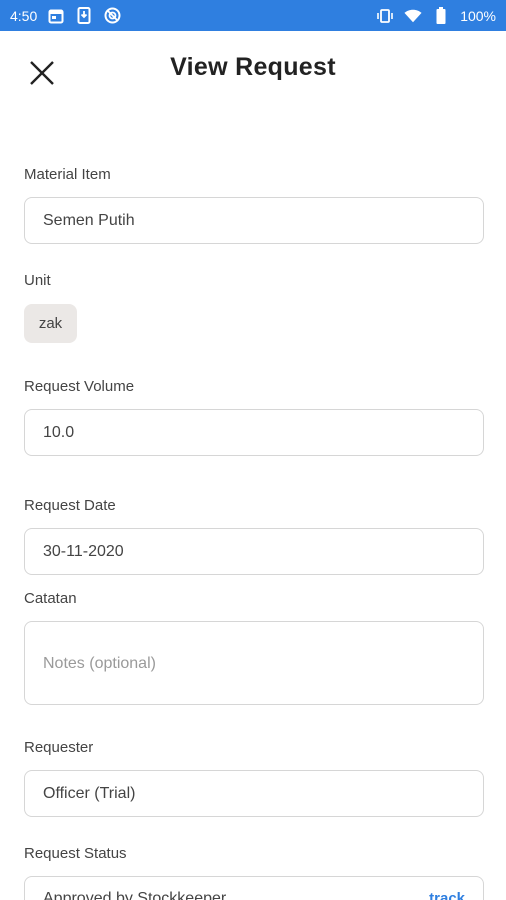 This screenshot has height=900, width=506. What do you see at coordinates (24, 15) in the screenshot?
I see `status-time: 4:50` at bounding box center [24, 15].